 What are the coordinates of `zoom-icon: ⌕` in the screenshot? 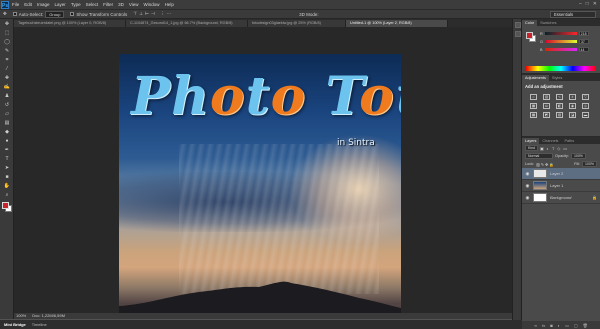 It's located at (7, 195).